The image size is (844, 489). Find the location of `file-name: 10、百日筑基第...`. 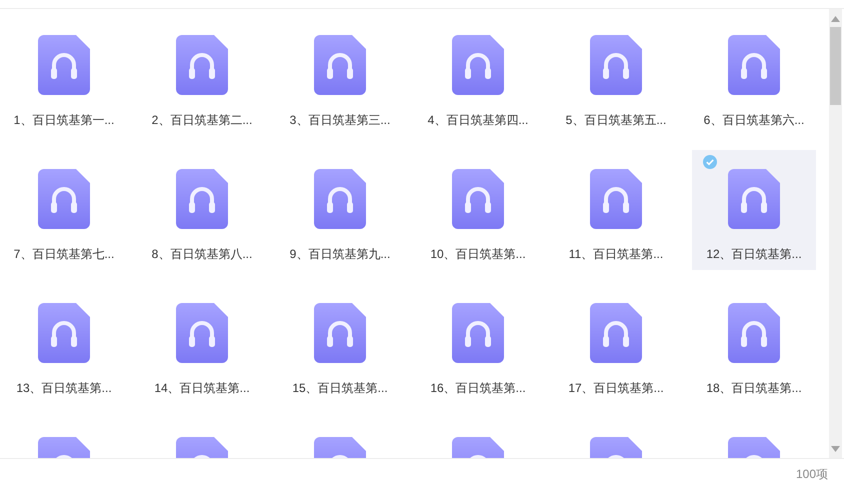

file-name: 10、百日筑基第... is located at coordinates (478, 254).